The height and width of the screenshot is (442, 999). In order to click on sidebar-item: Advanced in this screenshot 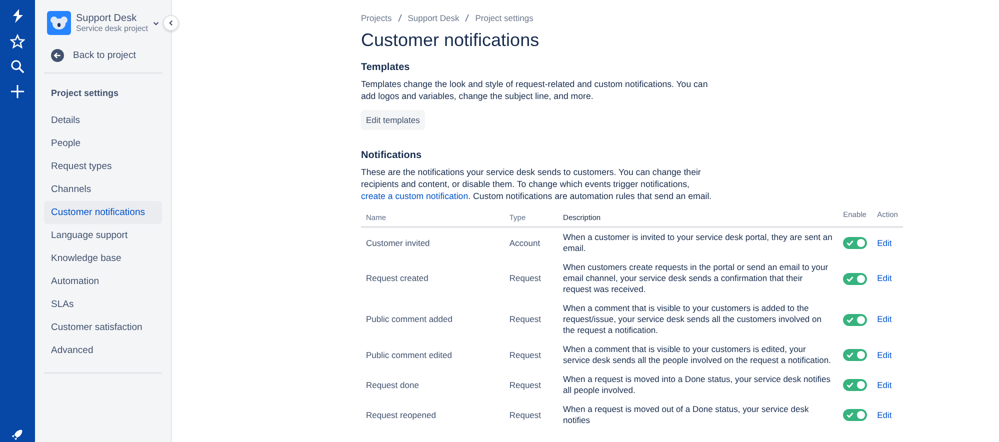, I will do `click(103, 350)`.